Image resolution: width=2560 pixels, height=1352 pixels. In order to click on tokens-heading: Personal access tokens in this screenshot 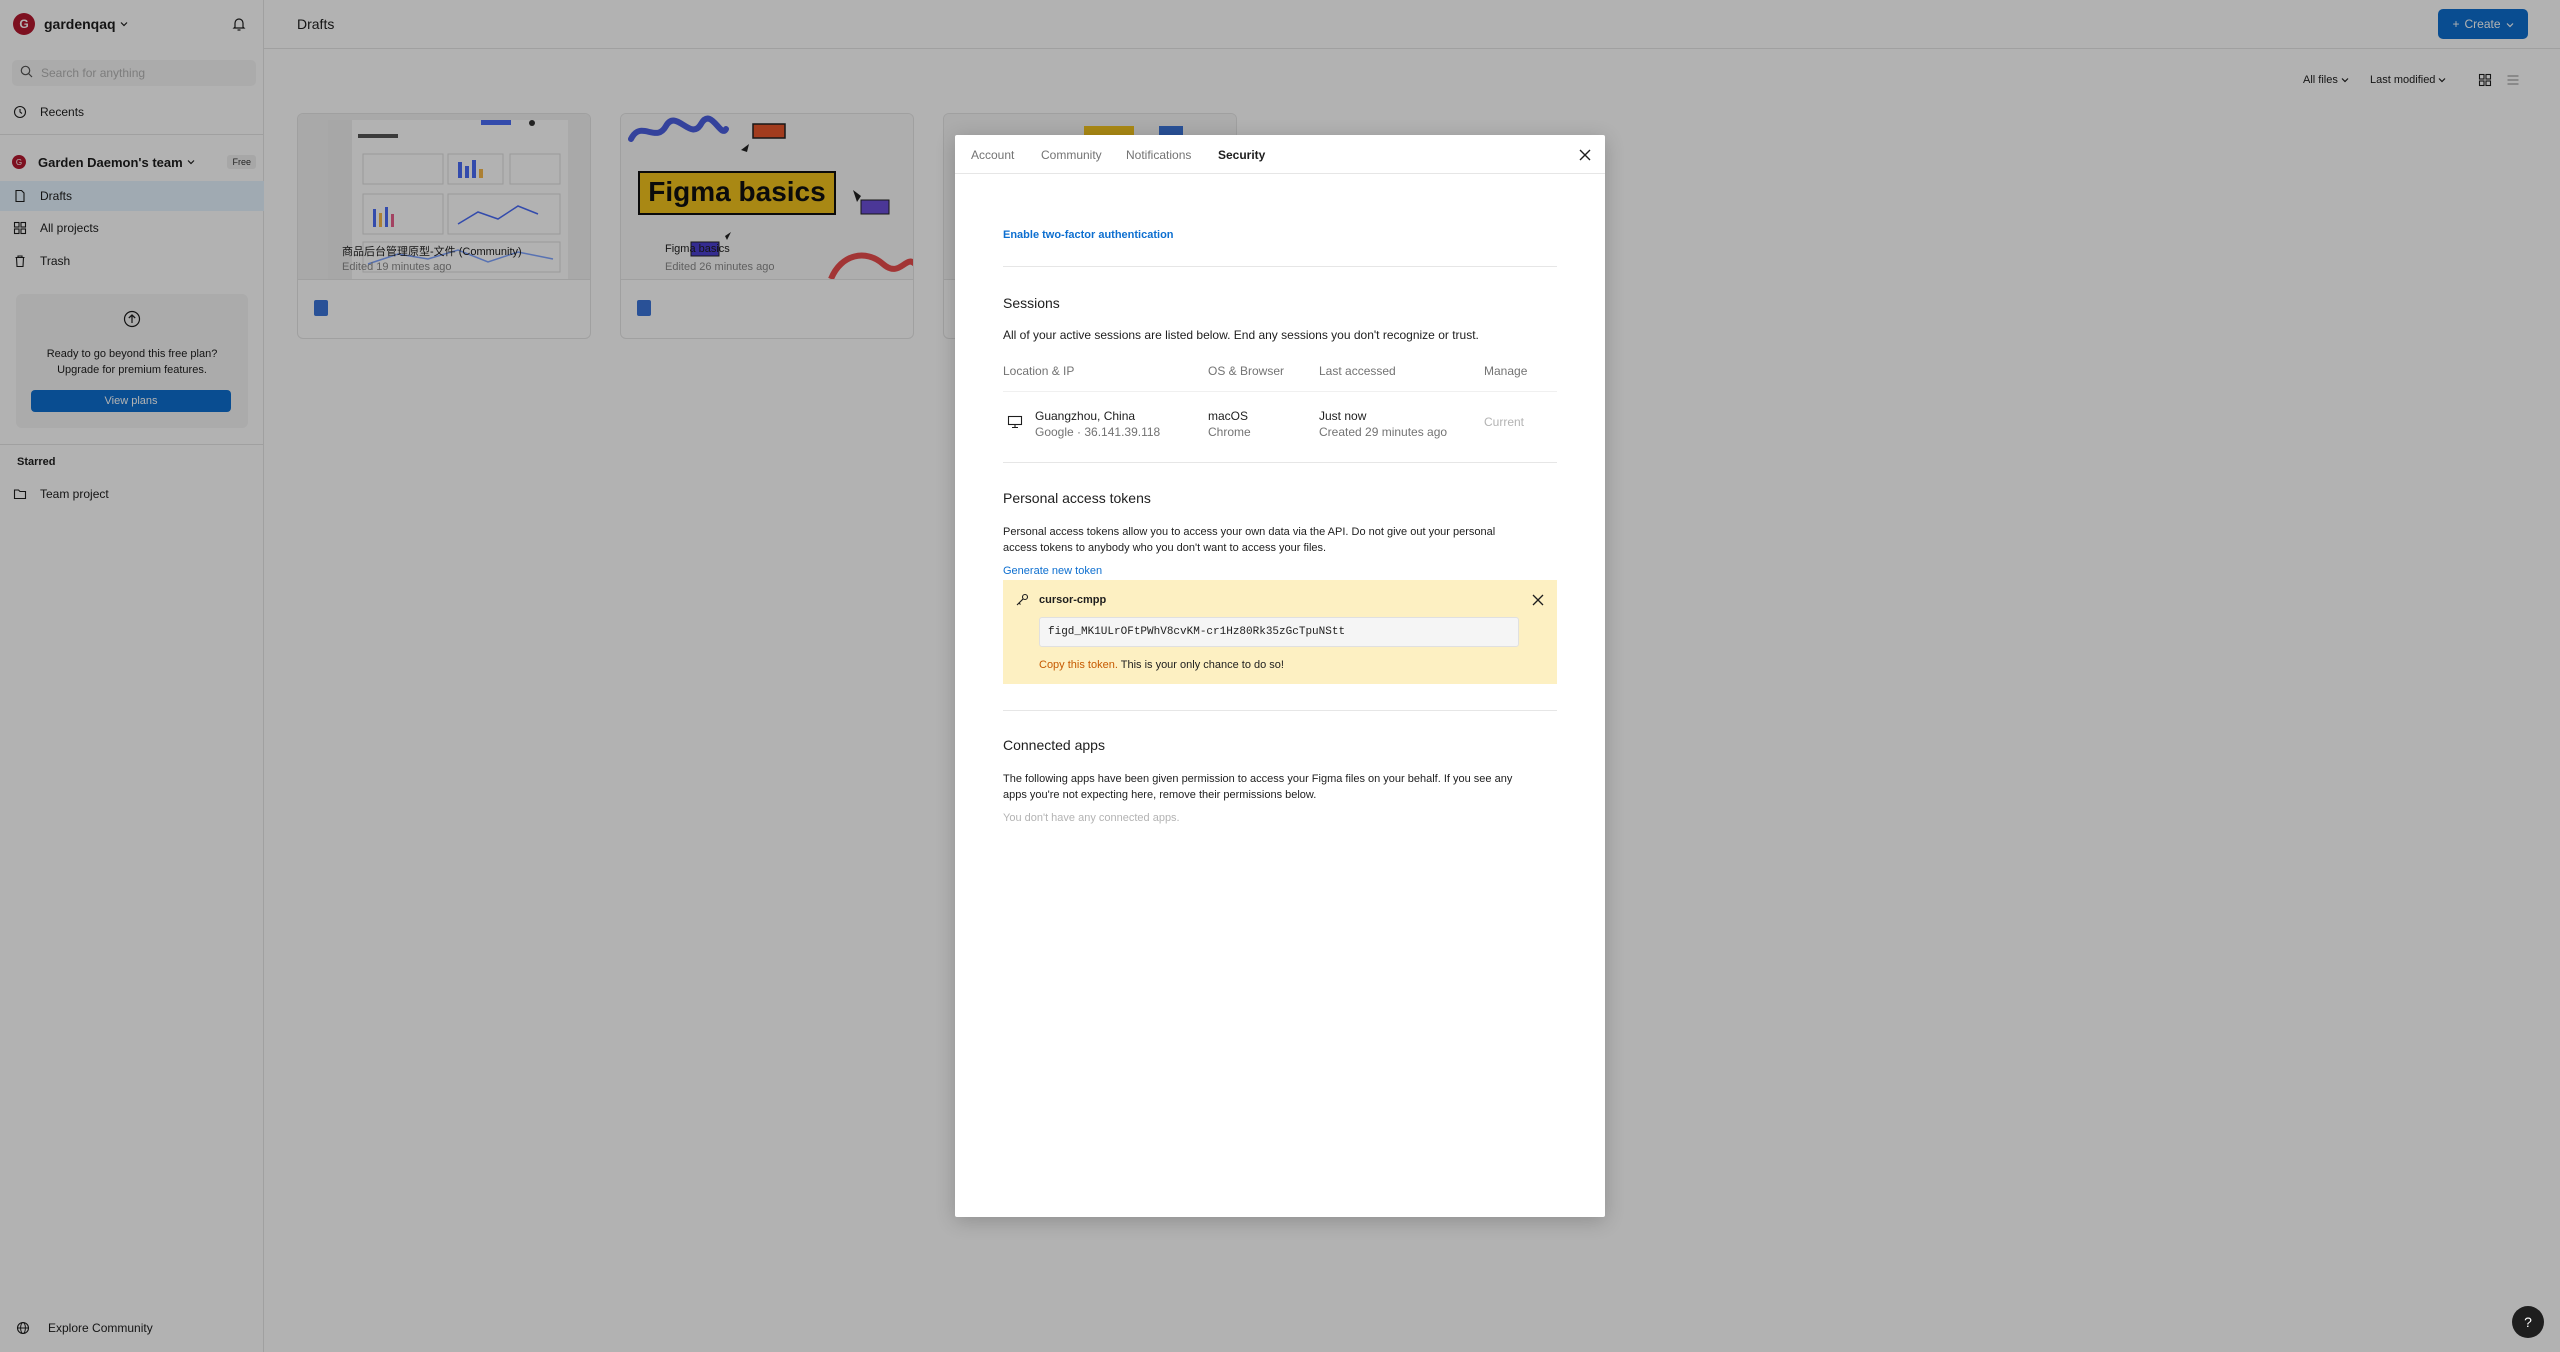, I will do `click(1077, 498)`.